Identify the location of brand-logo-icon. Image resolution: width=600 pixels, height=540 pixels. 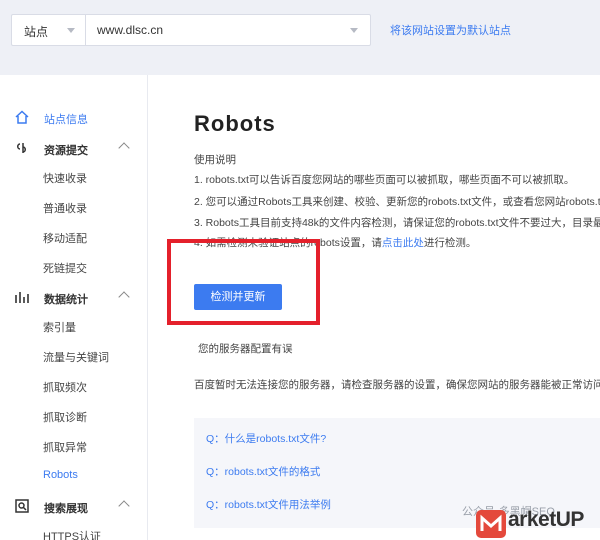
(491, 524).